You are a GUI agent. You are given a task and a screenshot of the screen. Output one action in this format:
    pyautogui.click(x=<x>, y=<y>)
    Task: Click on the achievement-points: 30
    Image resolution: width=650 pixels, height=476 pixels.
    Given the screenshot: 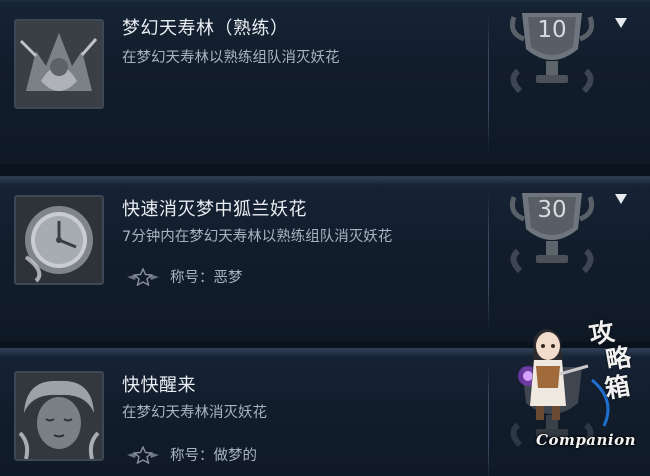 What is the action you would take?
    pyautogui.click(x=552, y=210)
    